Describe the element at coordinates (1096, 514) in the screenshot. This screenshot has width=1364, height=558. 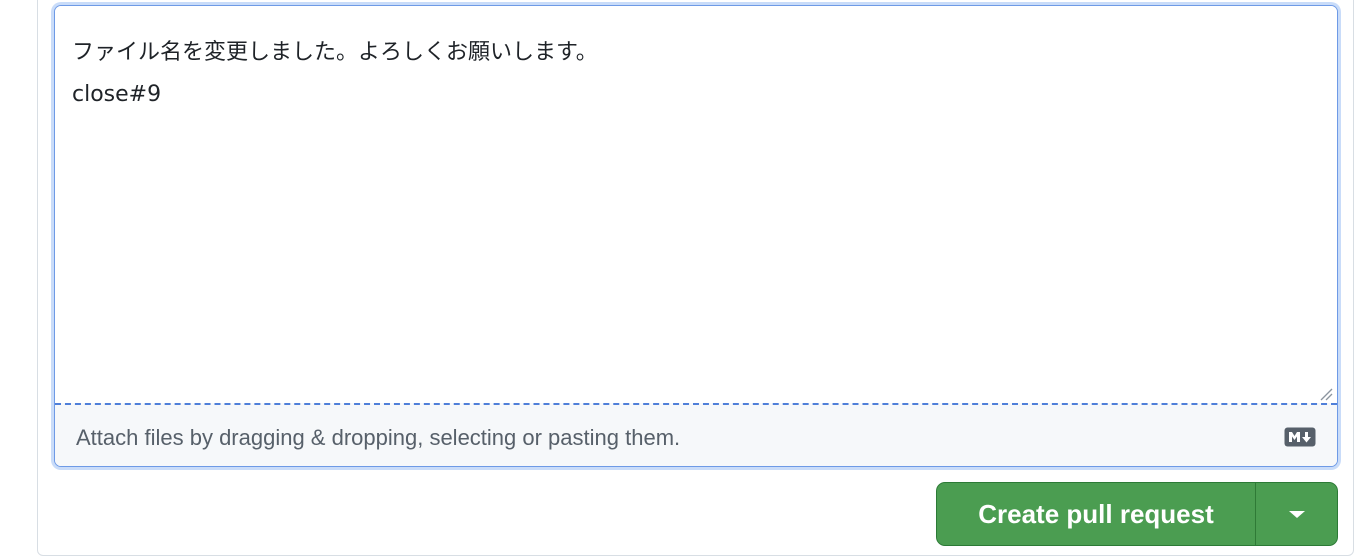
I see `create-pull-request-button: Create pull request` at that location.